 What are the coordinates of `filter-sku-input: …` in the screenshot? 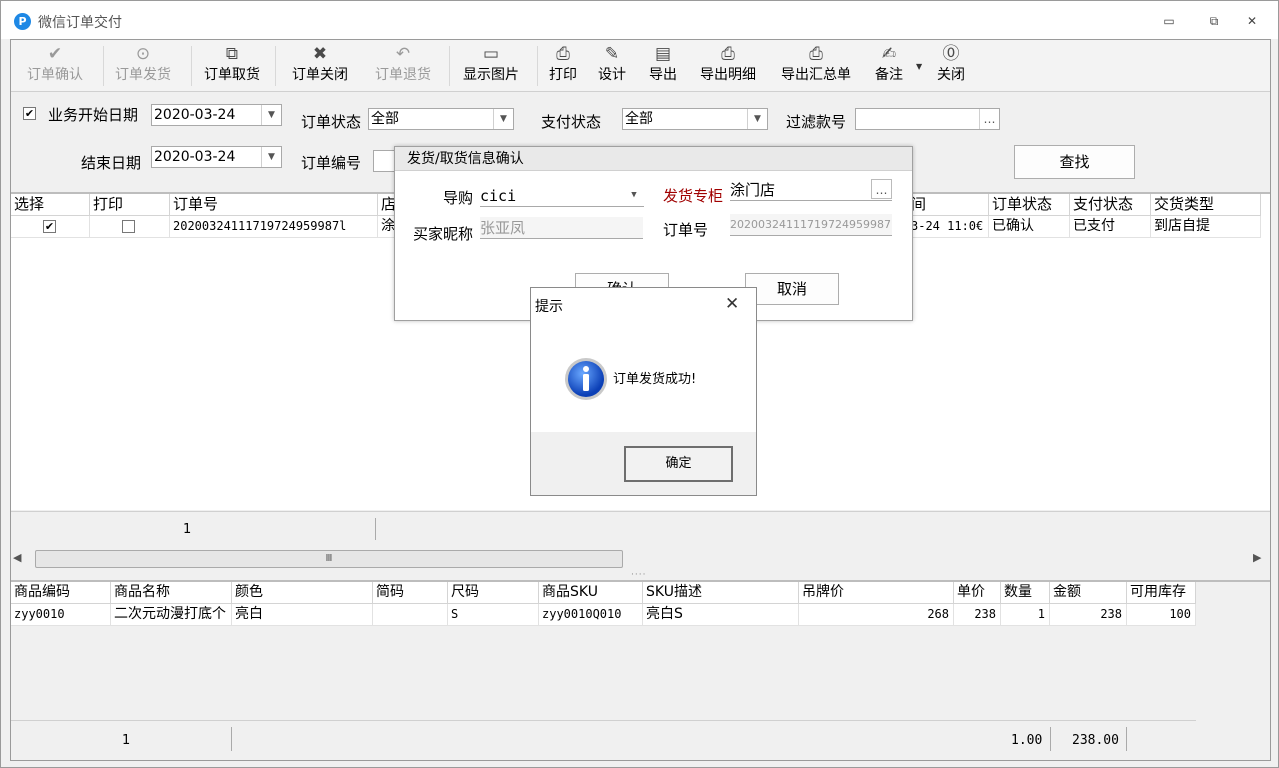 It's located at (927, 119).